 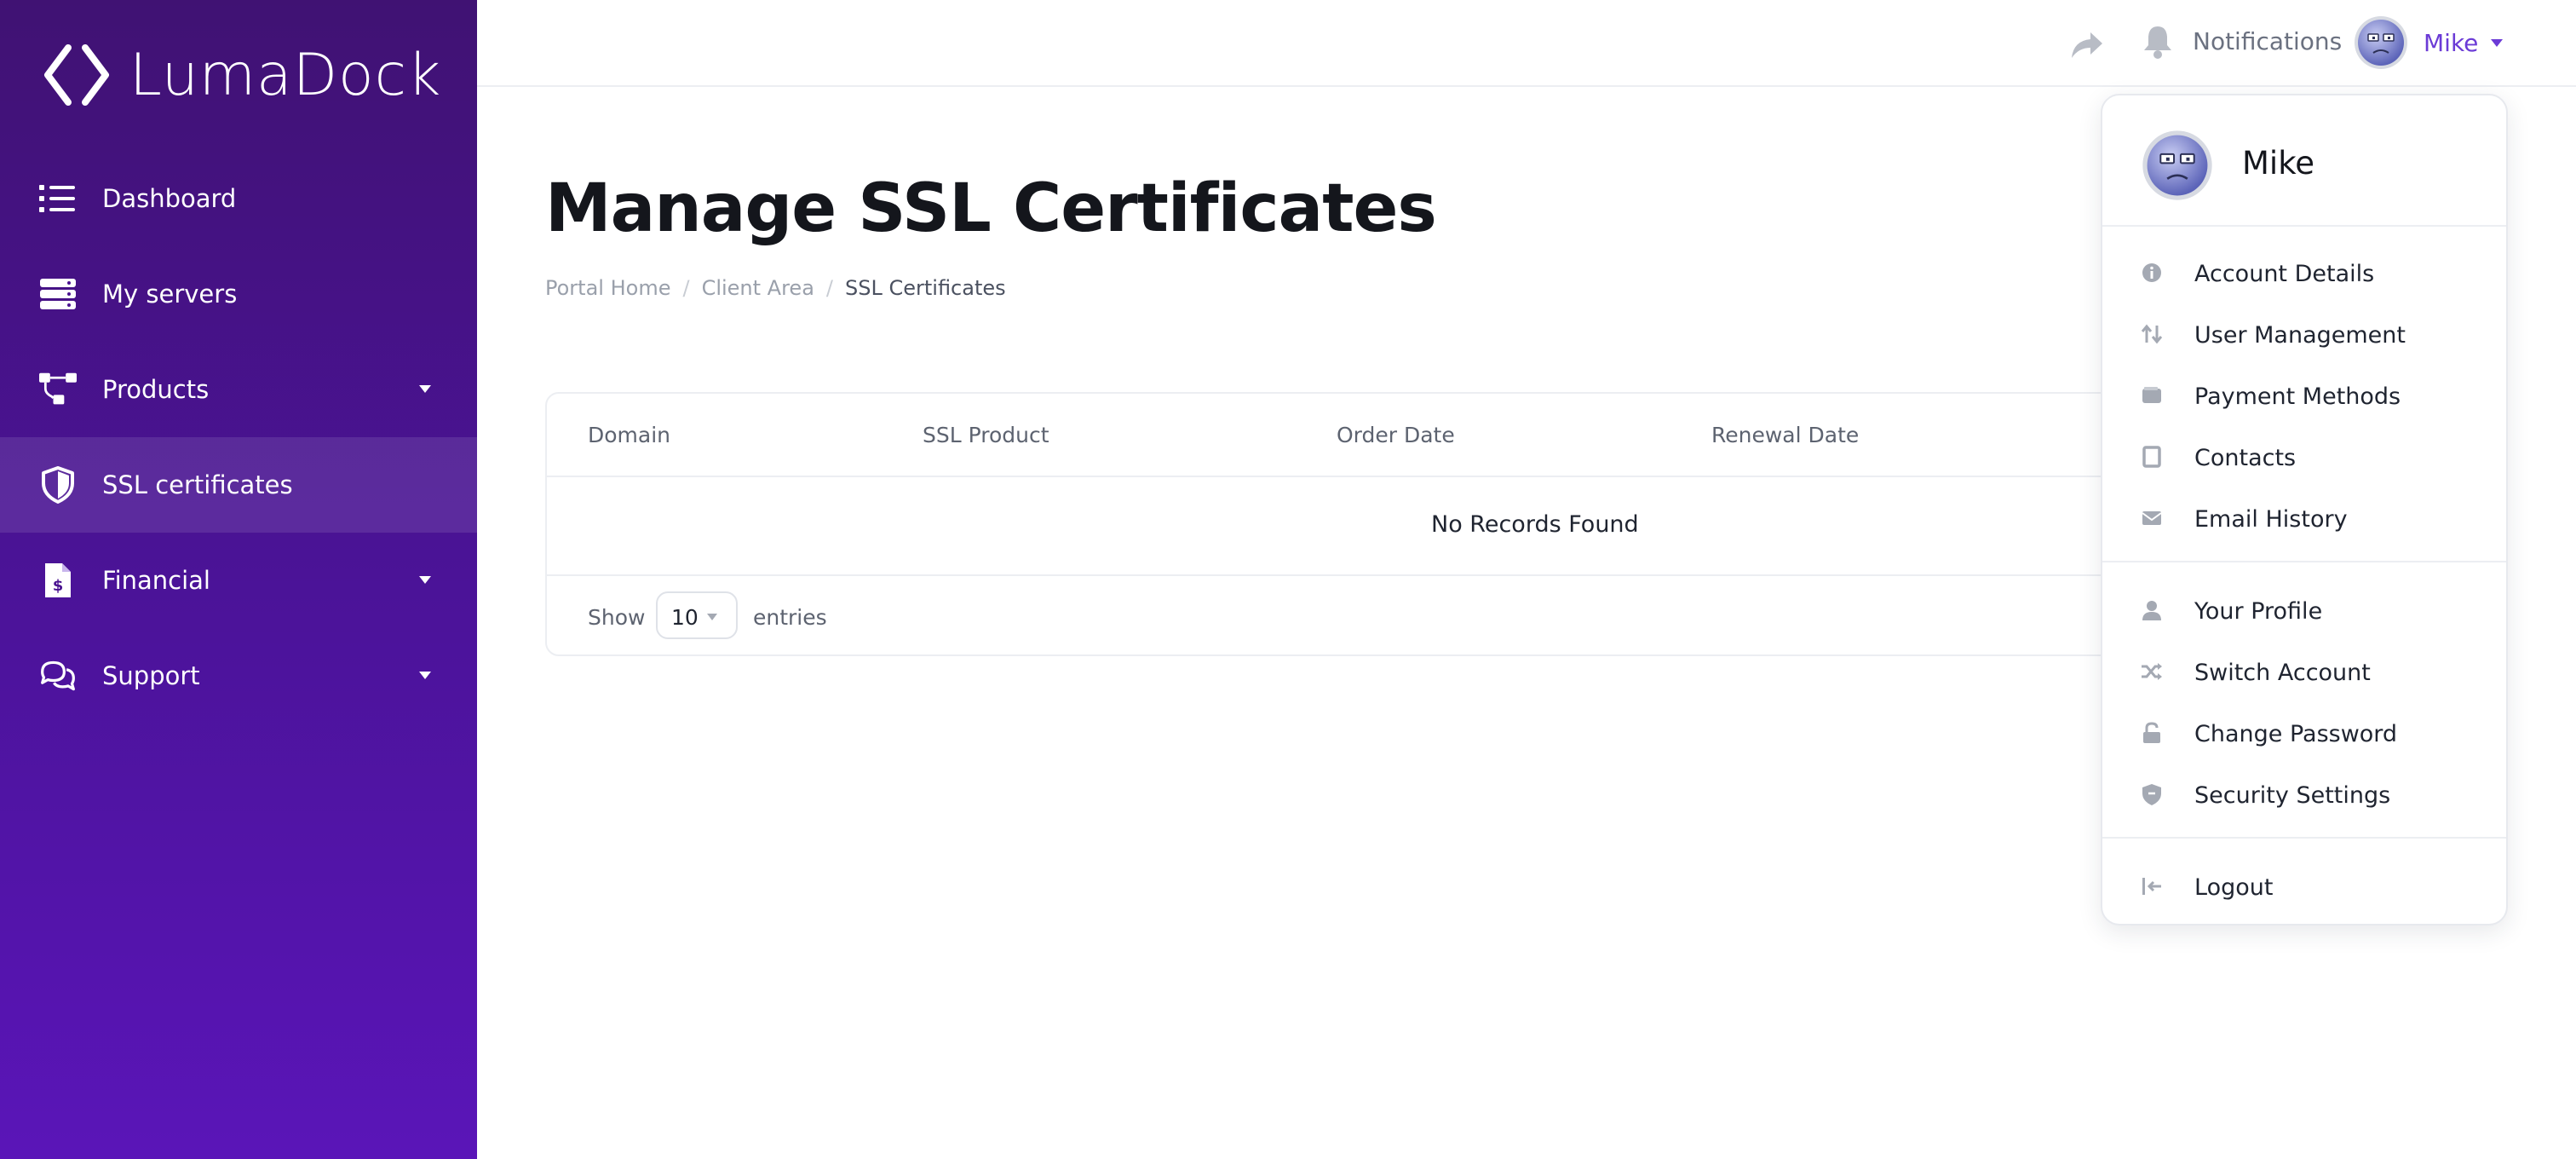 What do you see at coordinates (926, 288) in the screenshot?
I see `breadcrumb-current: SSL Certificates` at bounding box center [926, 288].